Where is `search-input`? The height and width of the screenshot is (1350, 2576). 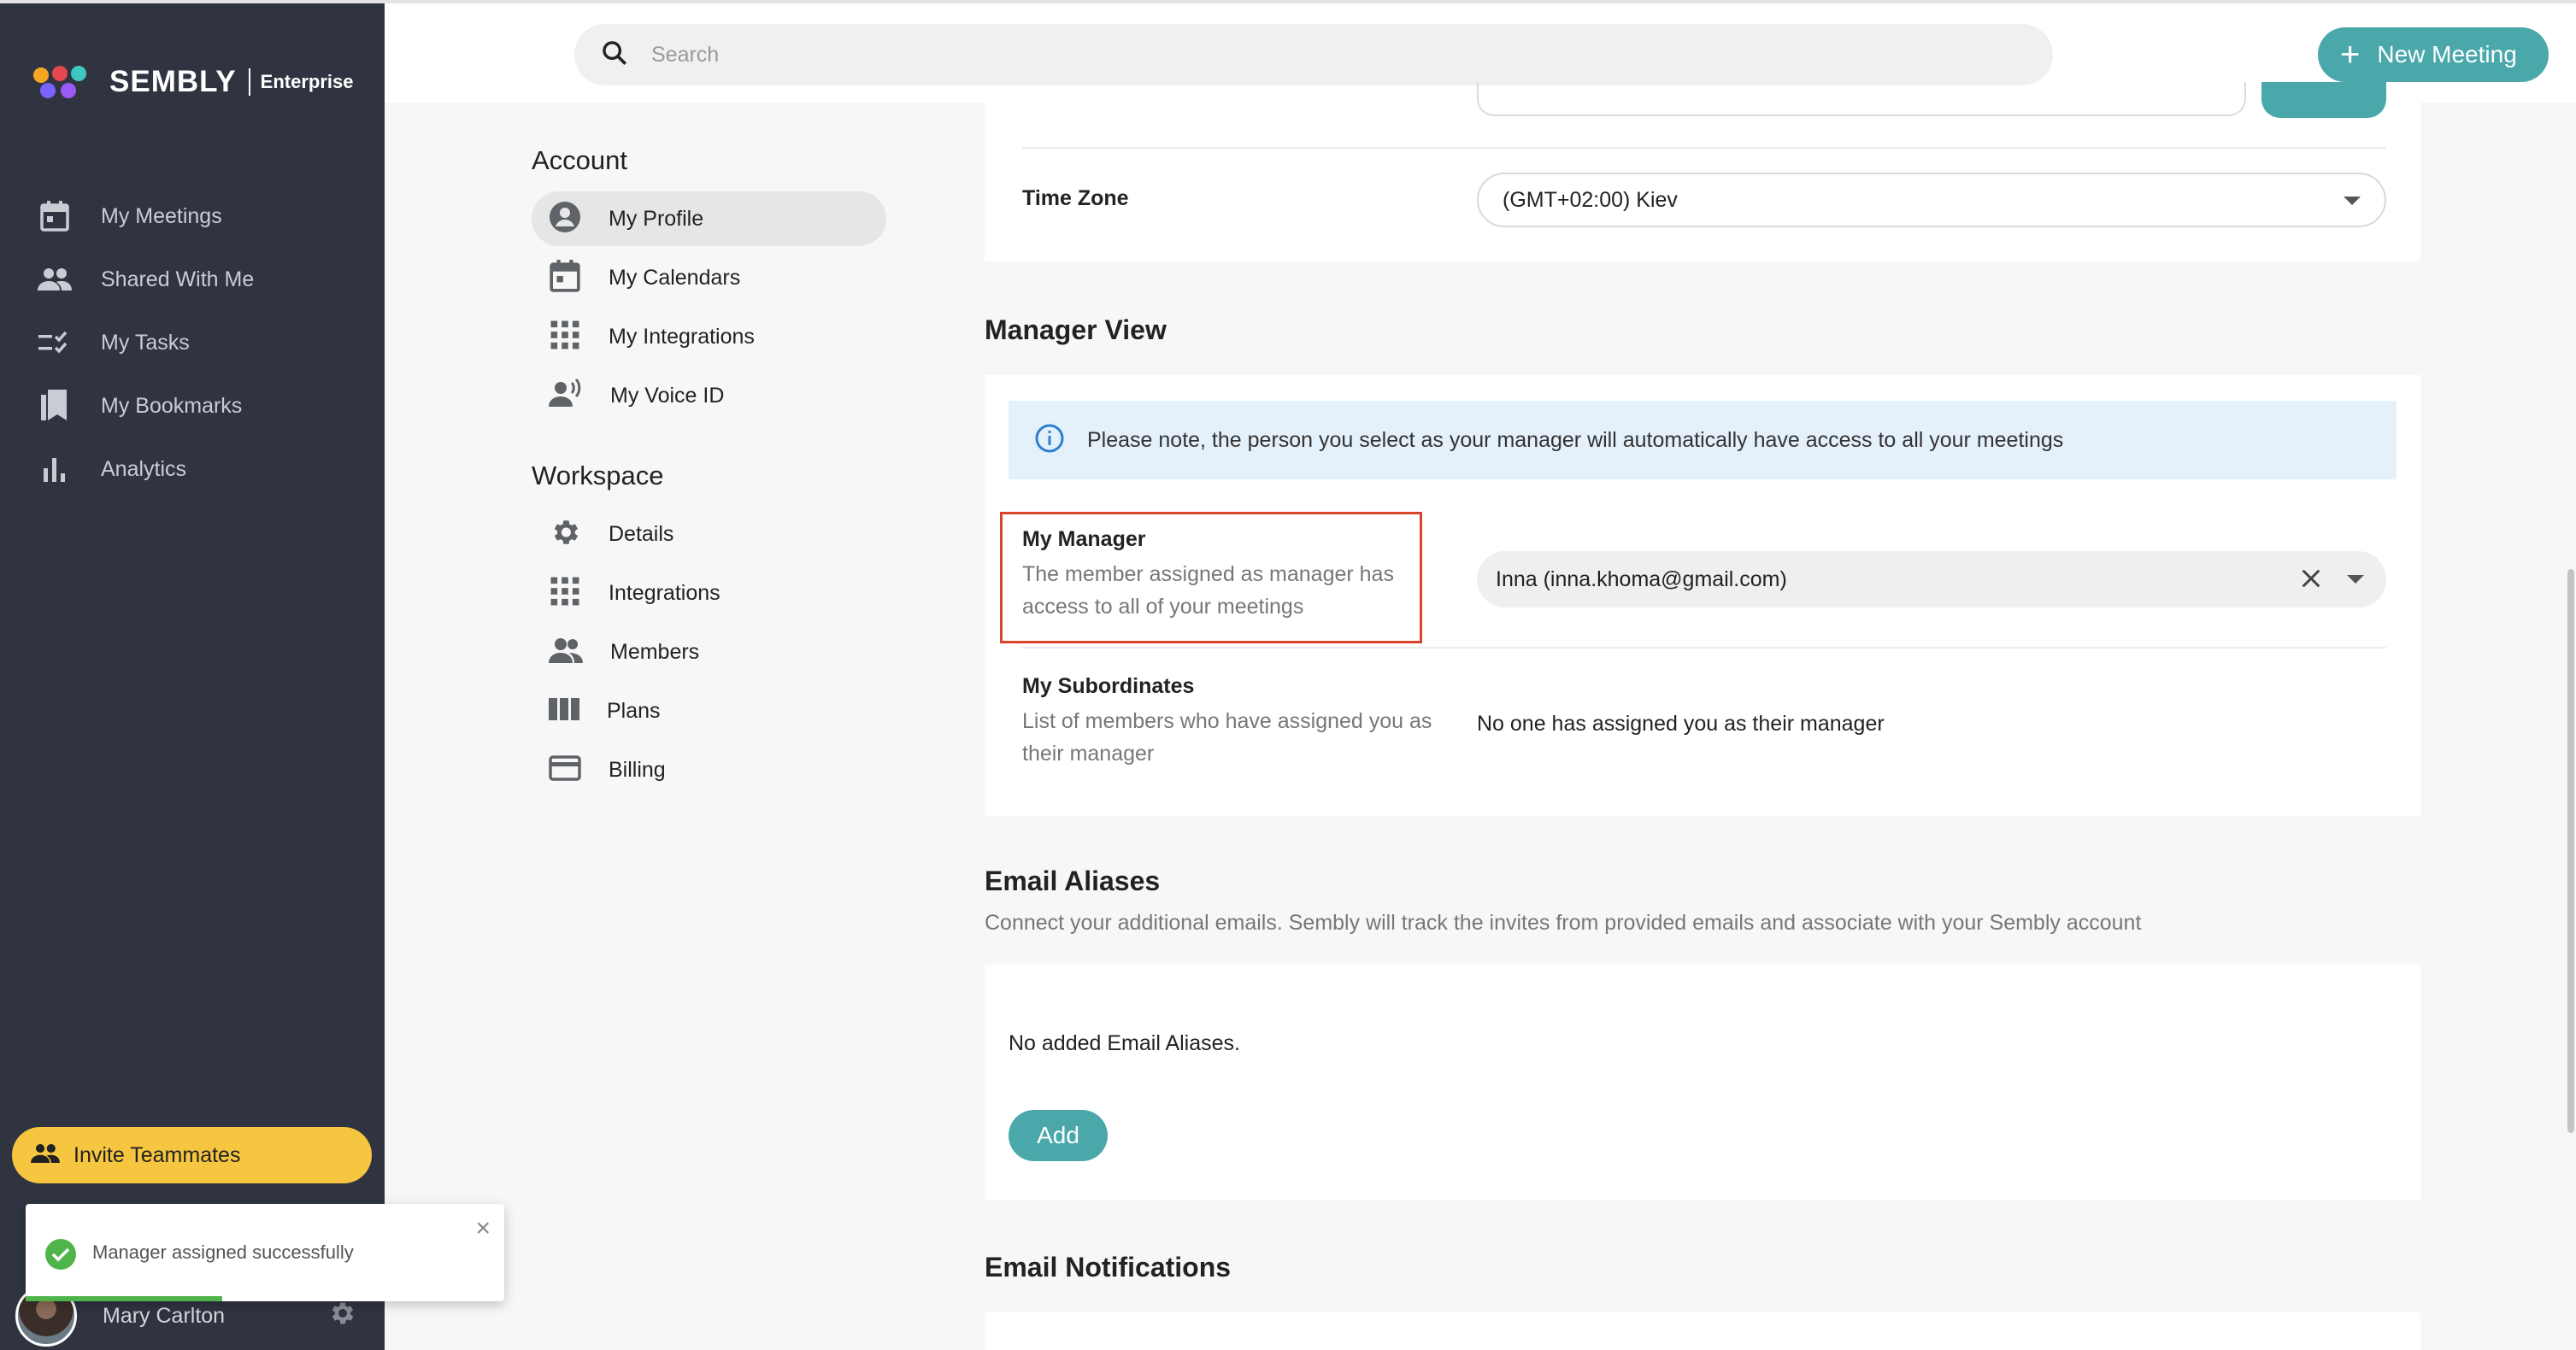 search-input is located at coordinates (1292, 55).